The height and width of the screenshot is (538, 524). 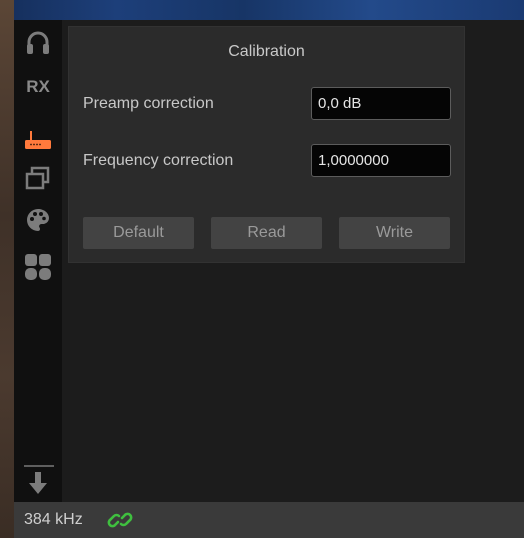 I want to click on headphones-icon, so click(x=38, y=42).